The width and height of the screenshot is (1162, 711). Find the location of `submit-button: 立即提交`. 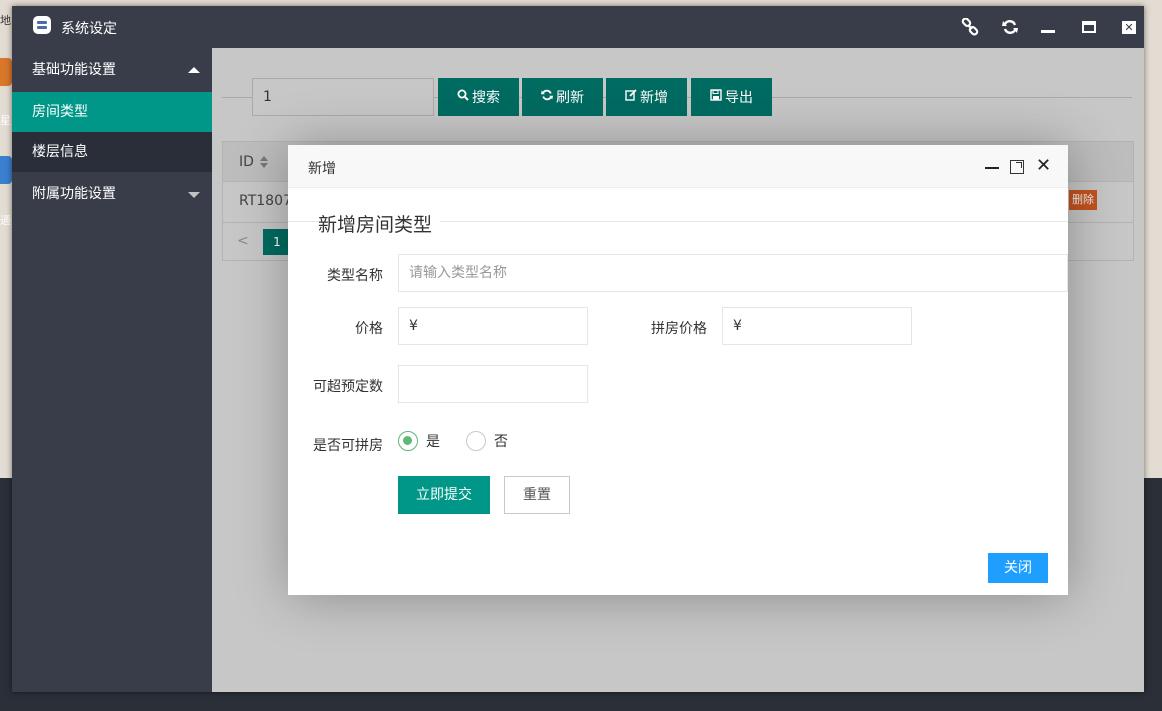

submit-button: 立即提交 is located at coordinates (444, 495).